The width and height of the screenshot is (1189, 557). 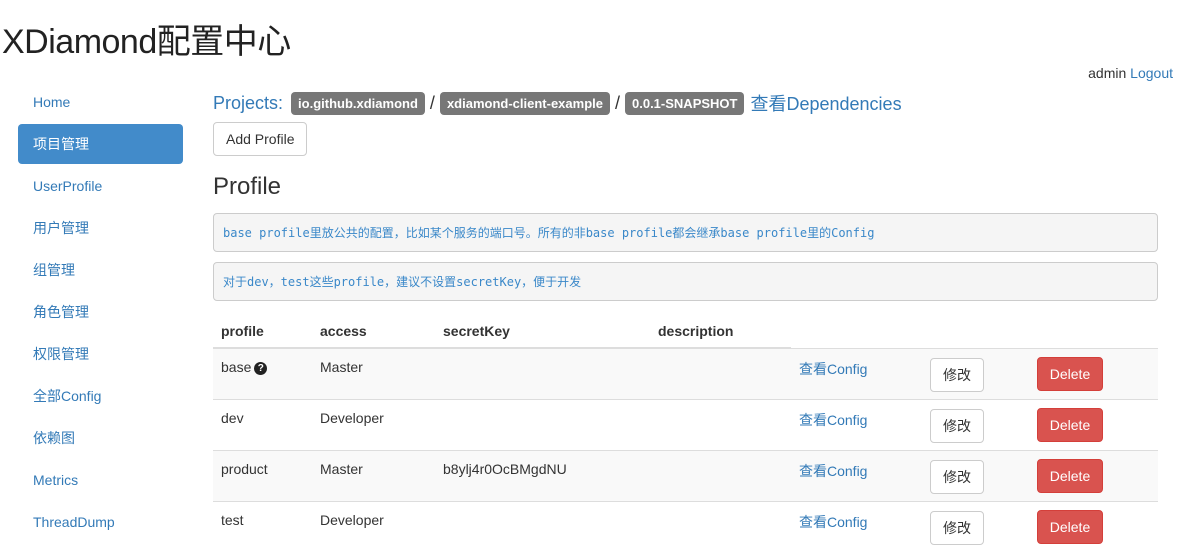 What do you see at coordinates (1107, 73) in the screenshot?
I see `username: admin` at bounding box center [1107, 73].